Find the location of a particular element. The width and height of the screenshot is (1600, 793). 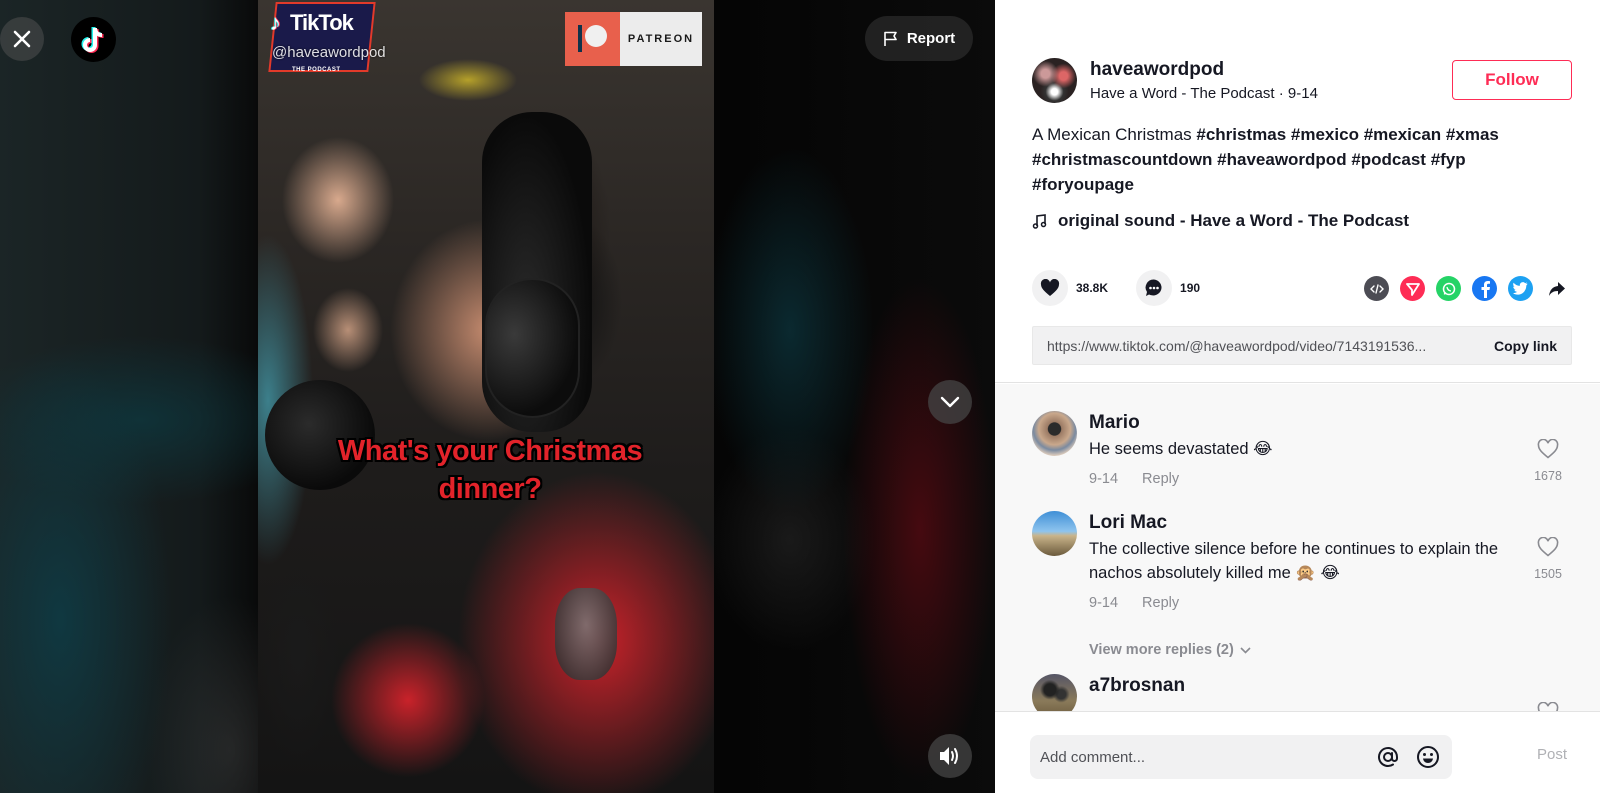

author-avatar is located at coordinates (1054, 80).